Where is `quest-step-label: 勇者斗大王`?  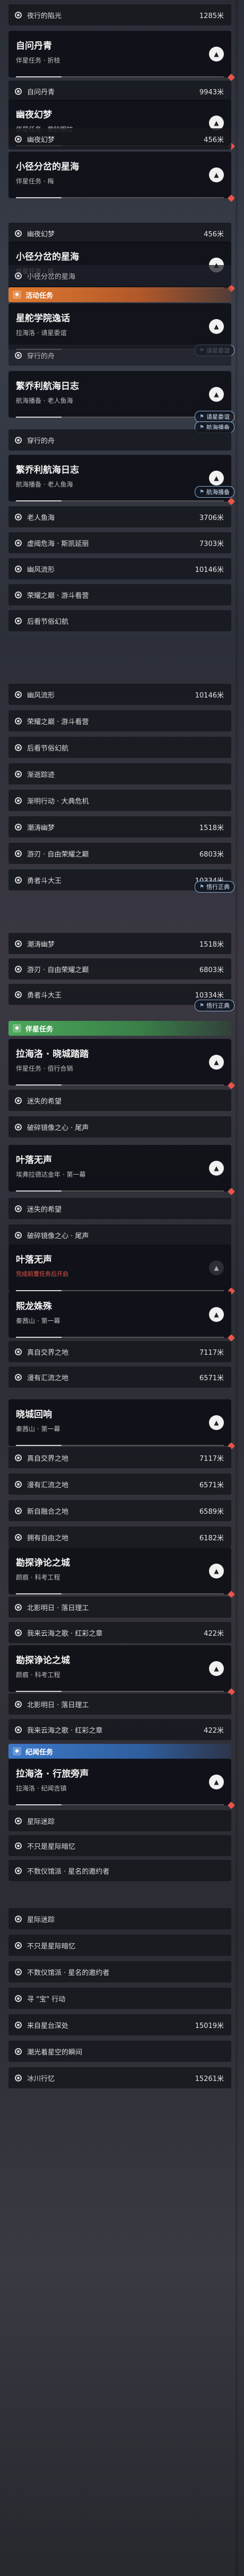 quest-step-label: 勇者斗大王 is located at coordinates (45, 995).